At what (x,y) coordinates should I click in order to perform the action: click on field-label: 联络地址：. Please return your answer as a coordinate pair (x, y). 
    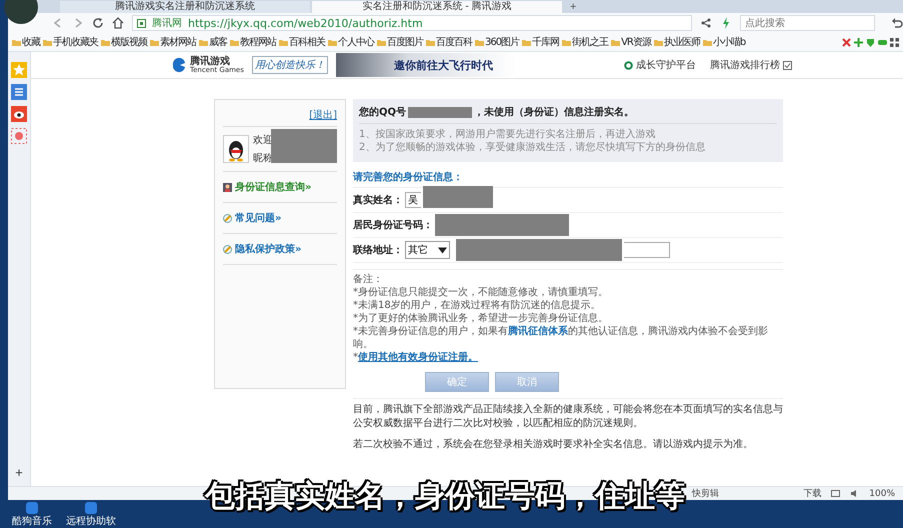
    Looking at the image, I should click on (378, 250).